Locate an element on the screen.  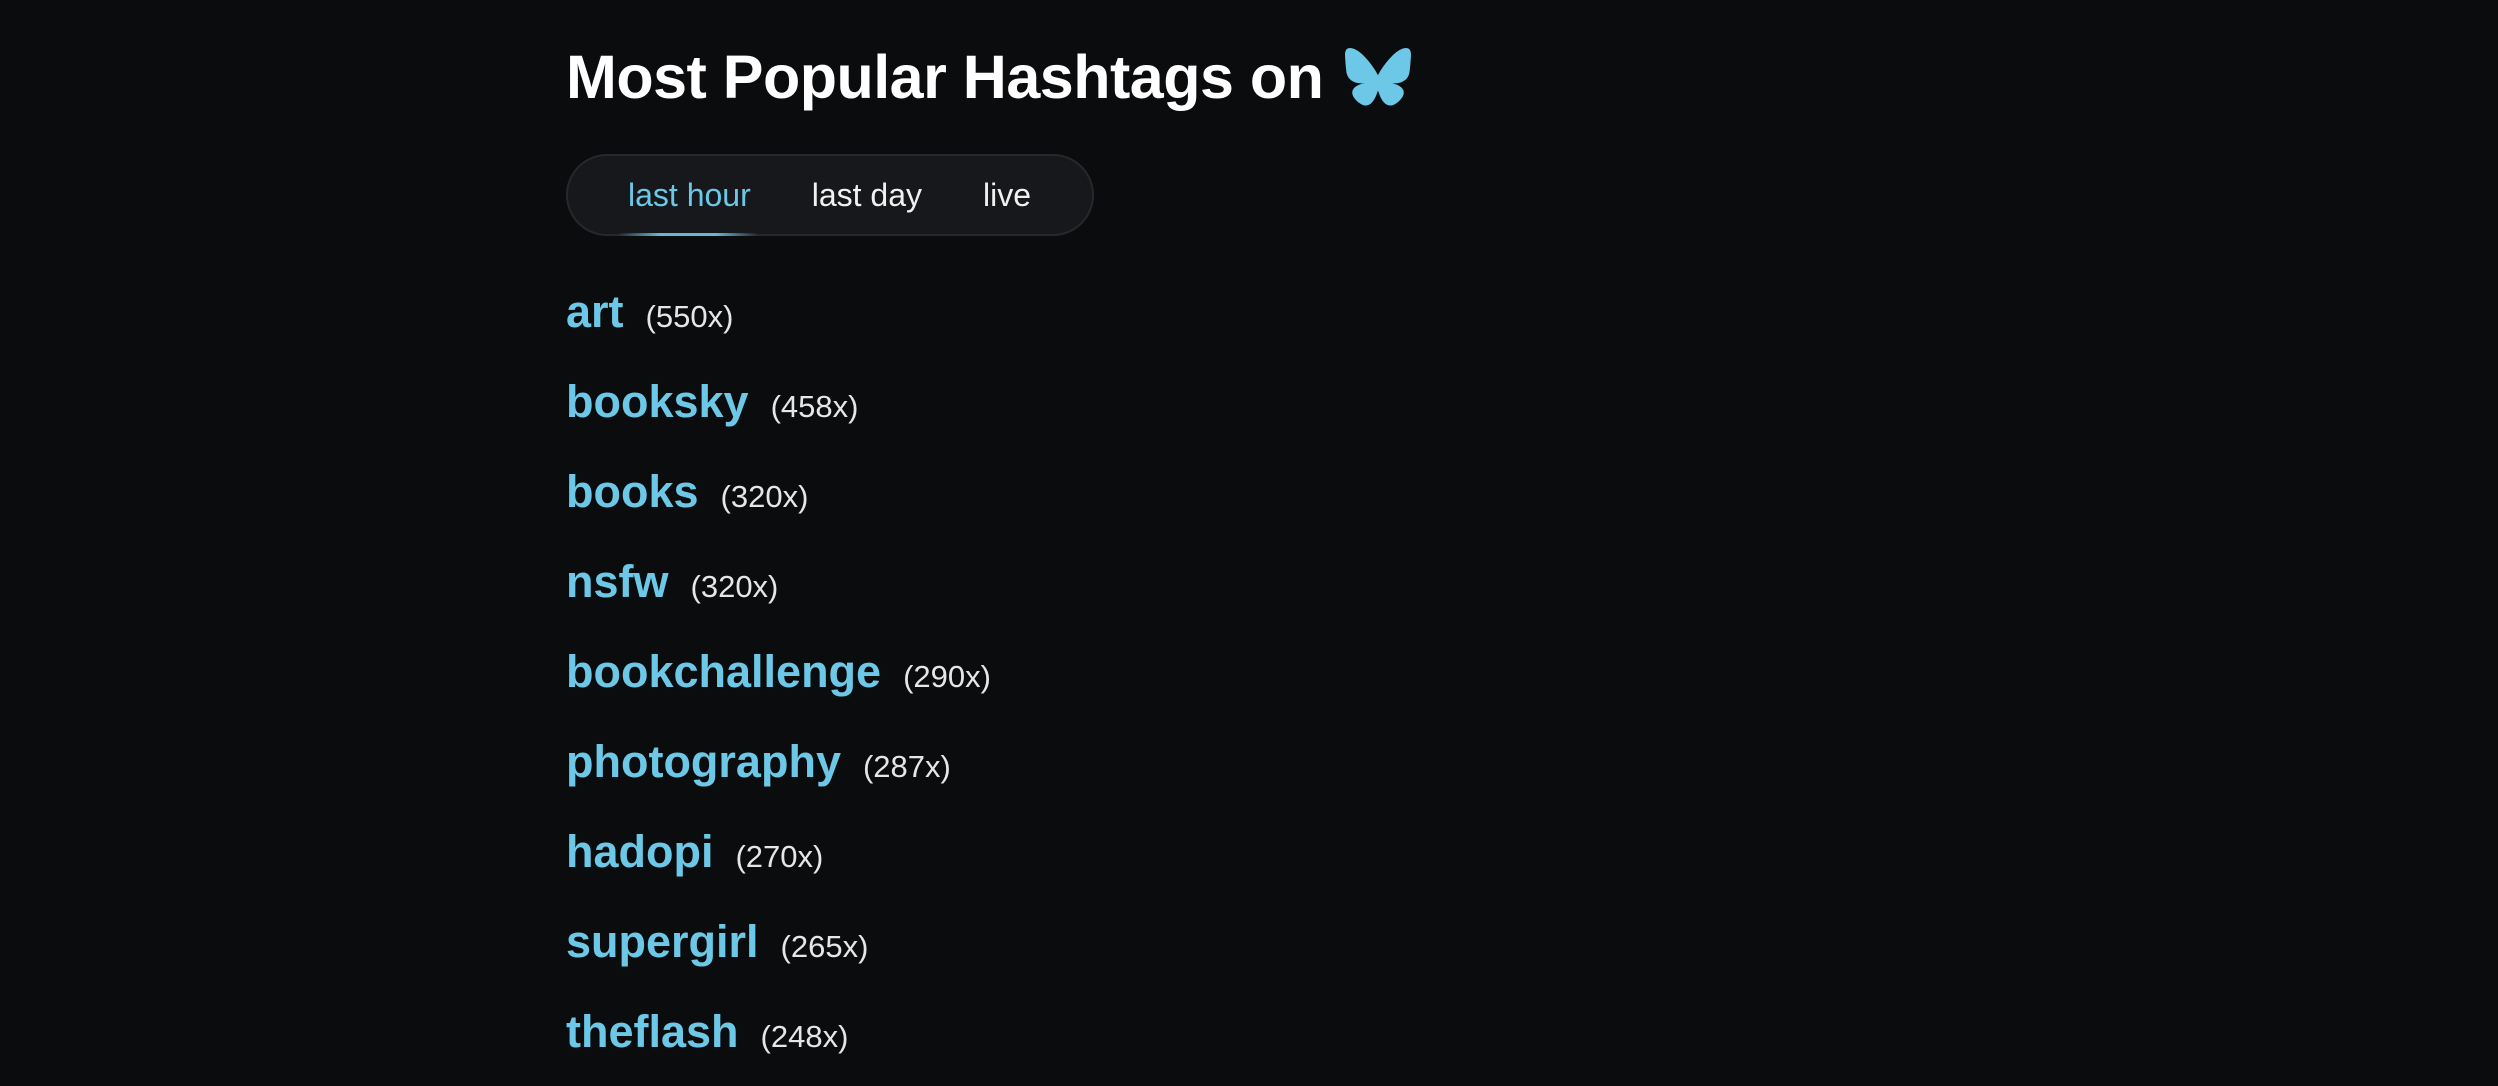
hashtag-link: art is located at coordinates (595, 312).